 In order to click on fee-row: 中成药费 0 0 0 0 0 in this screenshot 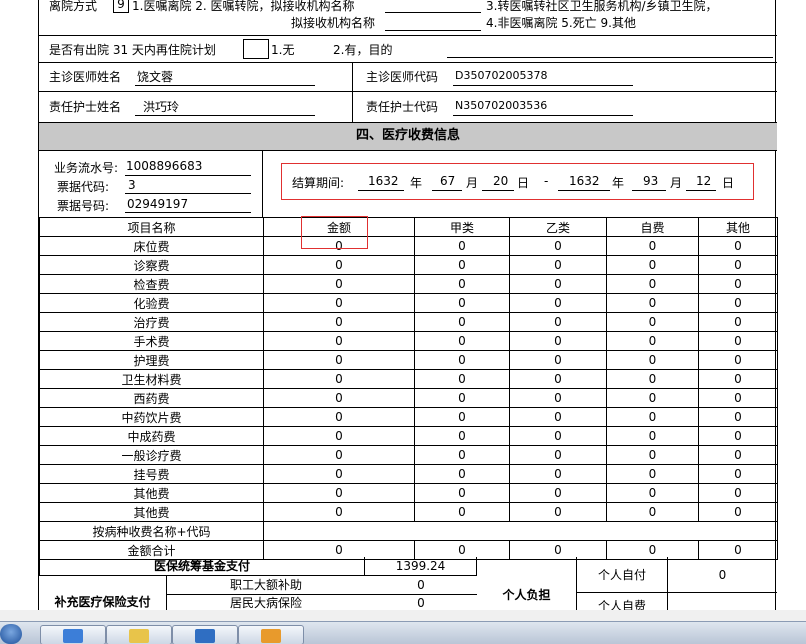, I will do `click(408, 436)`.